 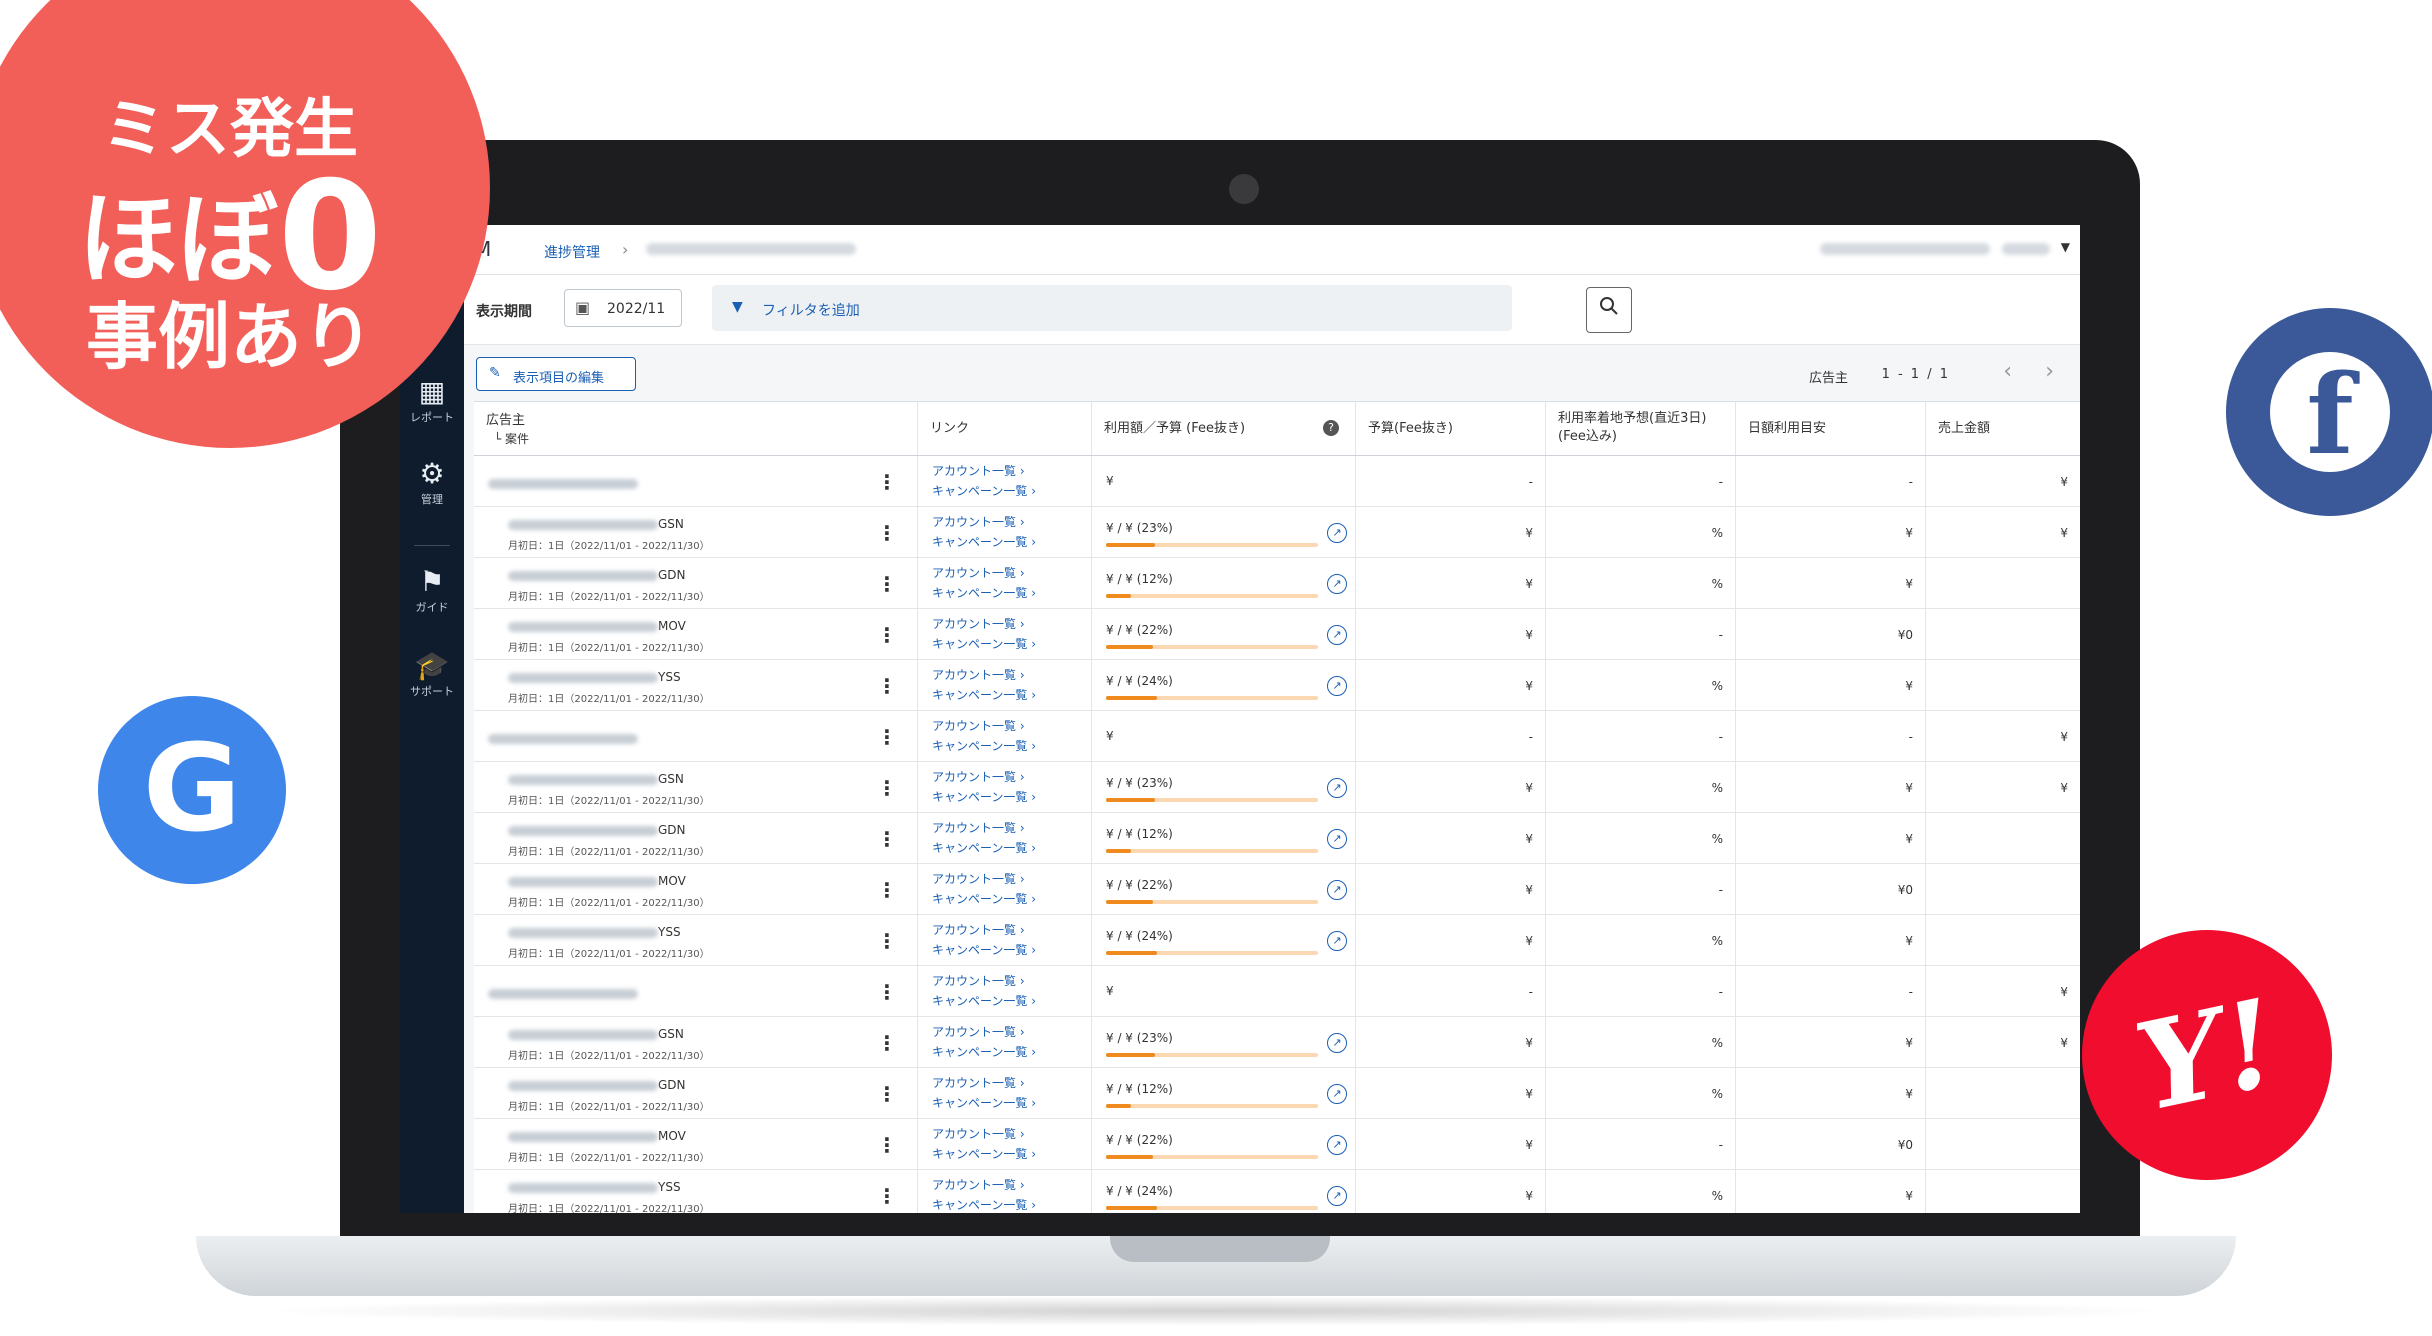 What do you see at coordinates (572, 252) in the screenshot?
I see `breadcrumb-progress: 進捗管理` at bounding box center [572, 252].